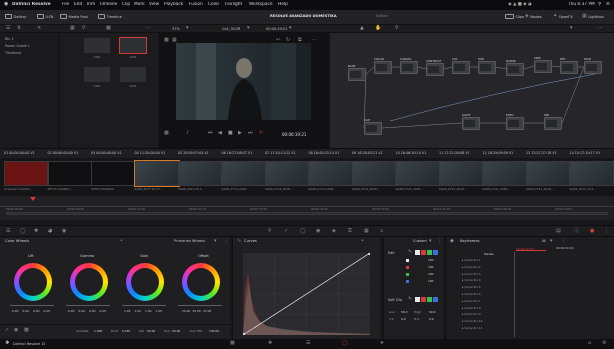  I want to click on timeline-track, so click(307, 213).